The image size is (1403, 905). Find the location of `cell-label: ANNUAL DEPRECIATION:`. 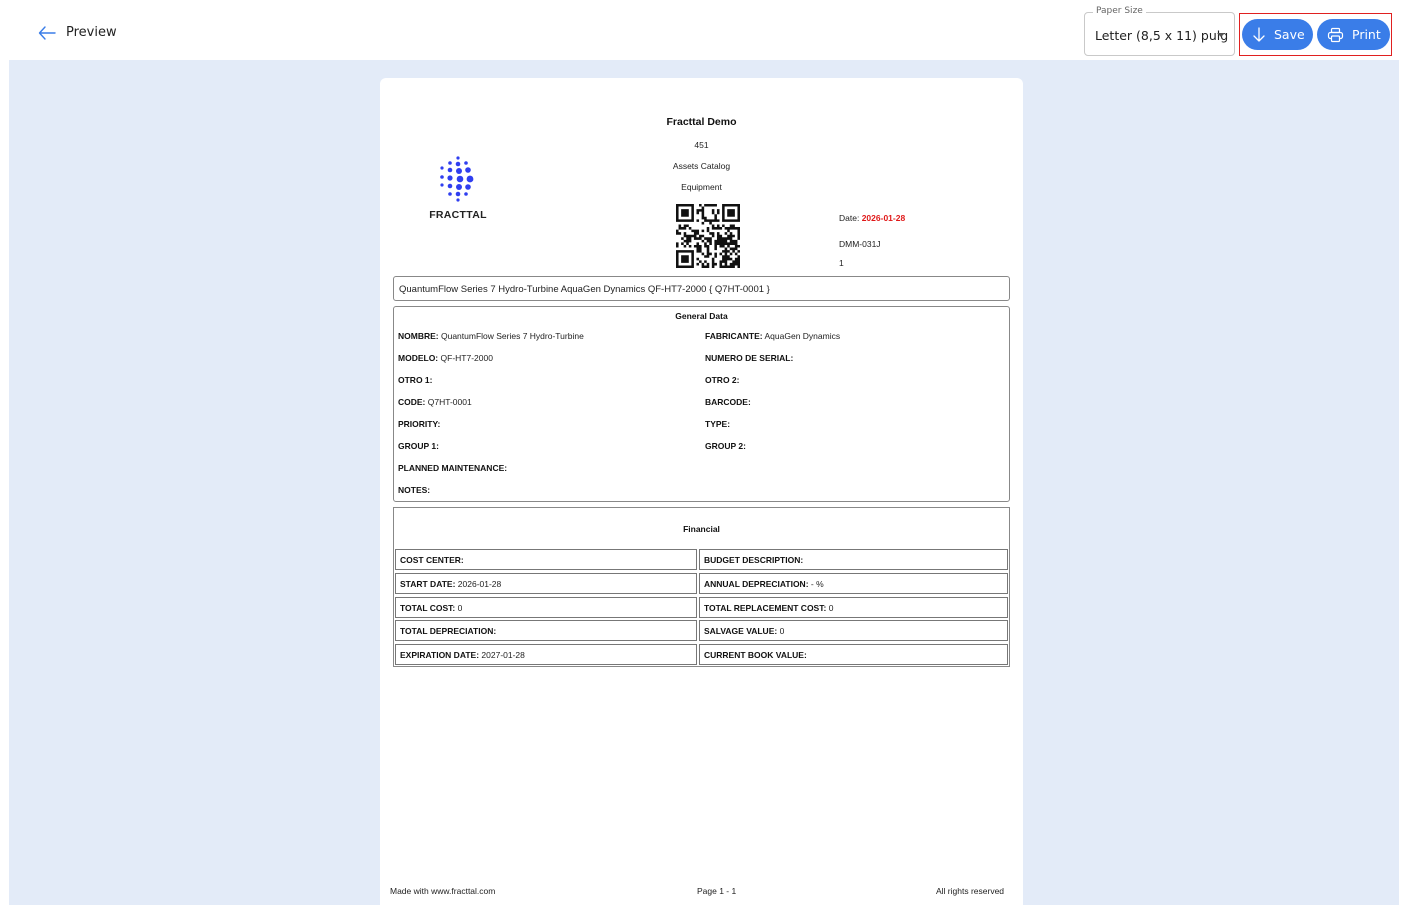

cell-label: ANNUAL DEPRECIATION: is located at coordinates (756, 584).